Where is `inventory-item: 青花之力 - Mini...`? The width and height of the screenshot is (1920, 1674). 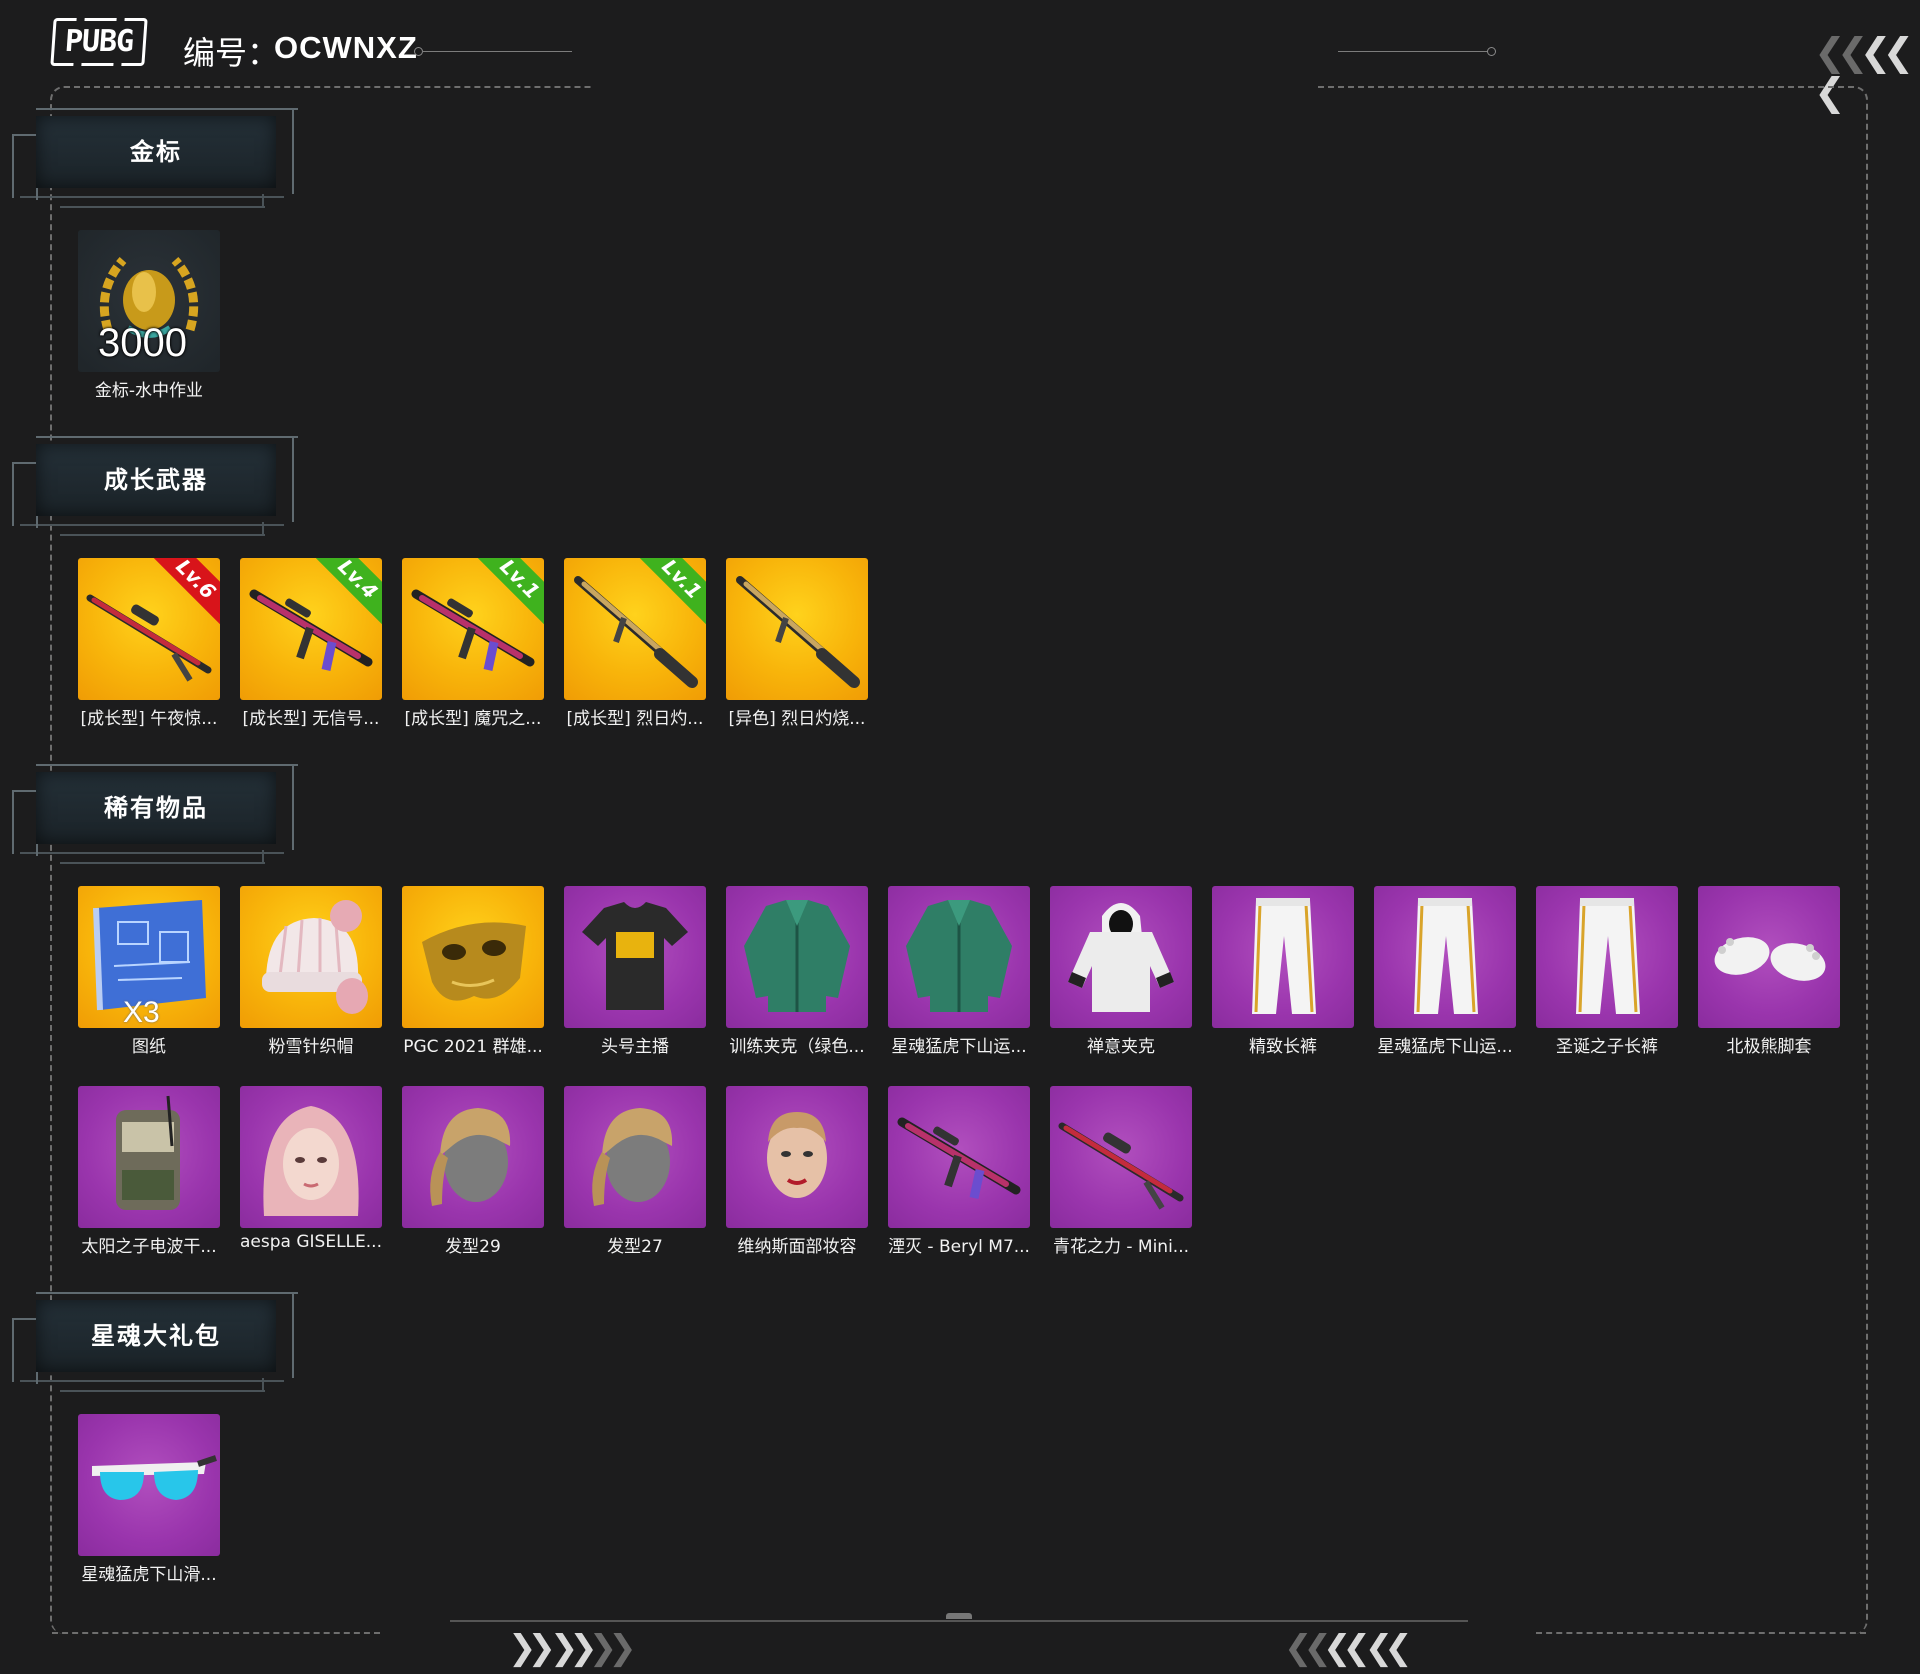
inventory-item: 青花之力 - Mini... is located at coordinates (1121, 1171).